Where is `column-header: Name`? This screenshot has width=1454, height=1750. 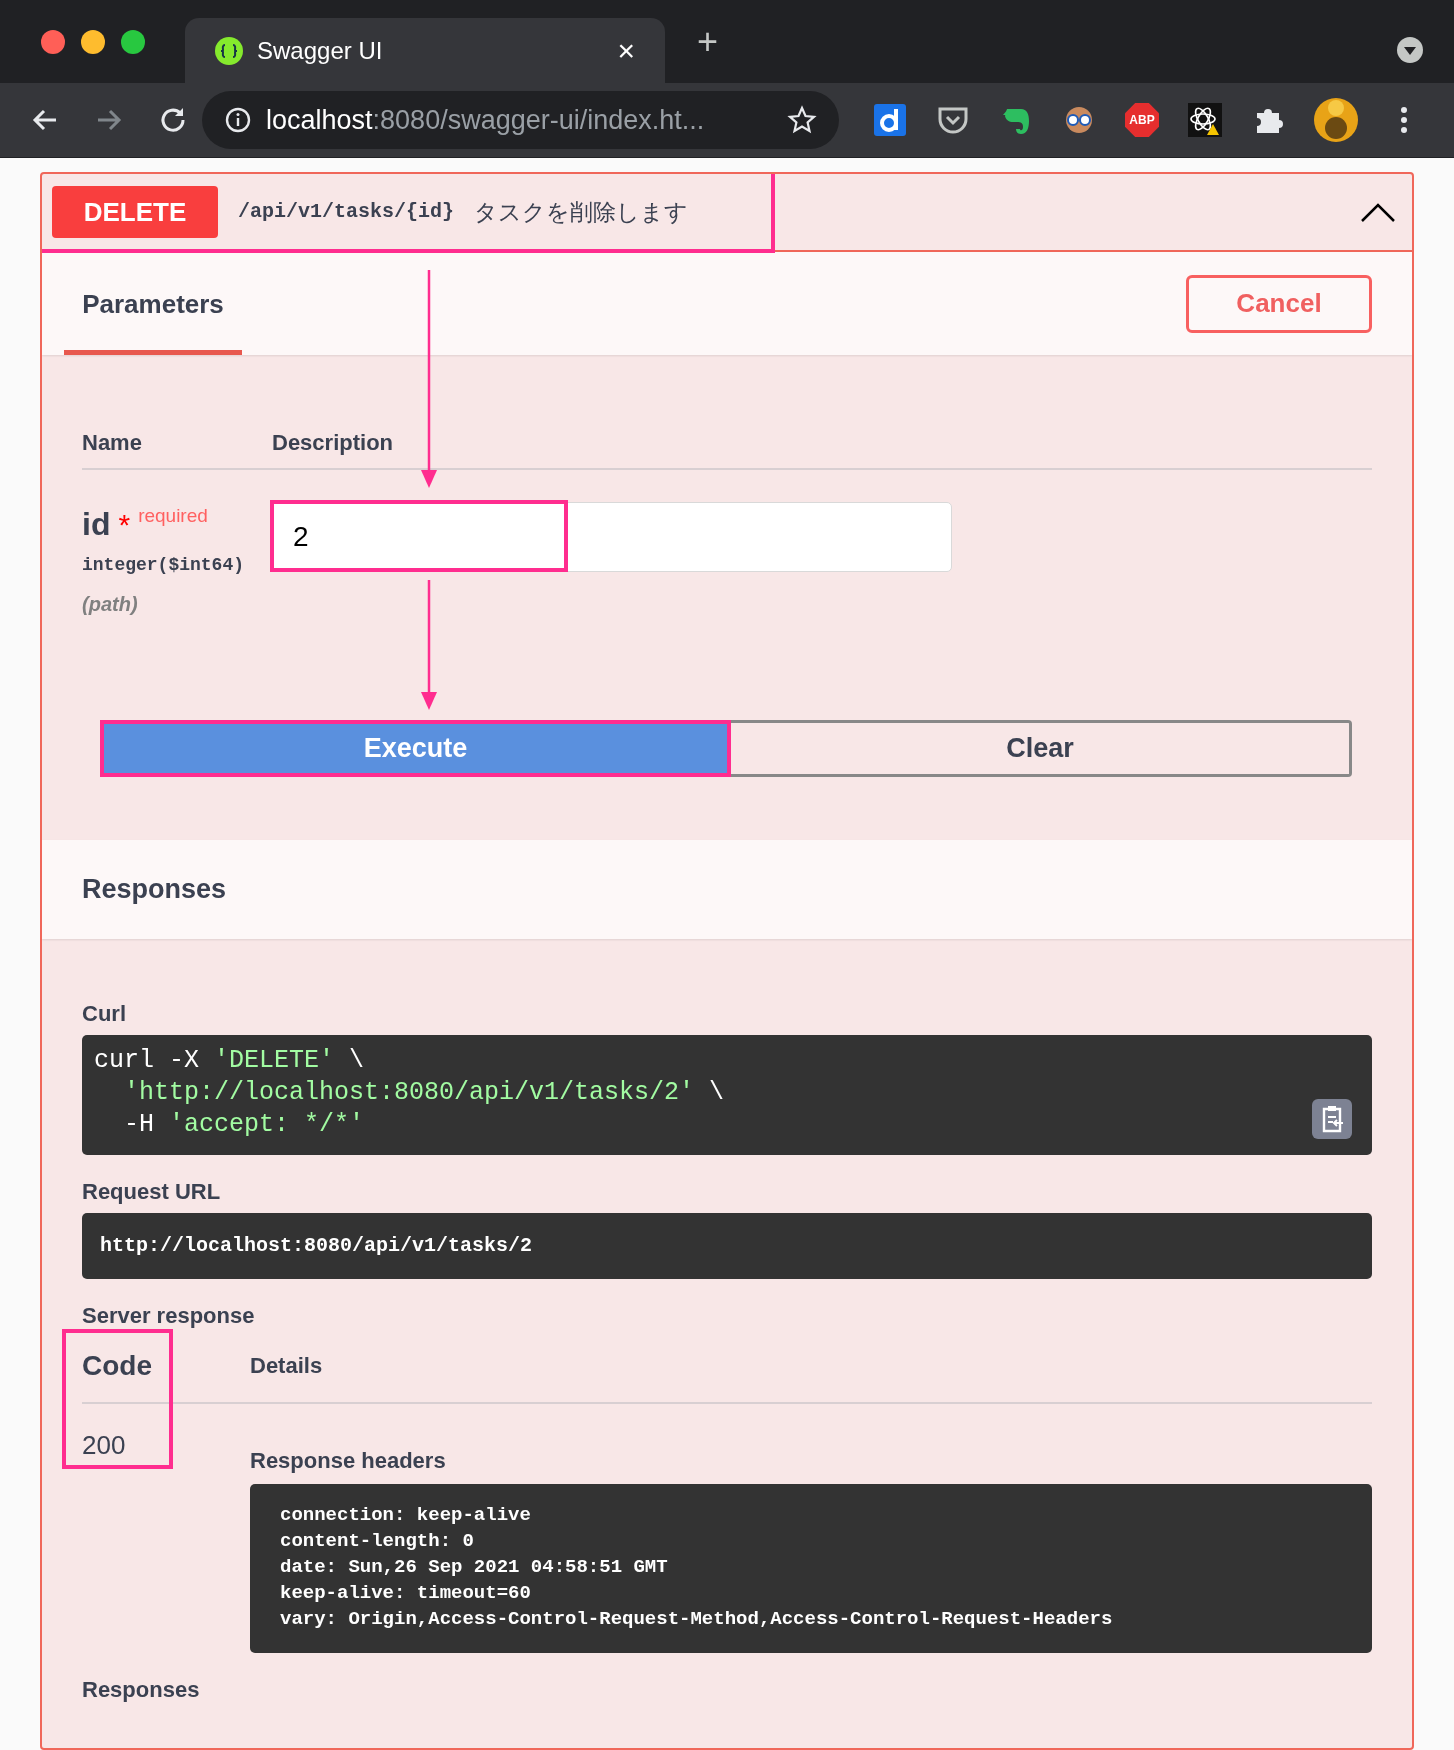
column-header: Name is located at coordinates (112, 443).